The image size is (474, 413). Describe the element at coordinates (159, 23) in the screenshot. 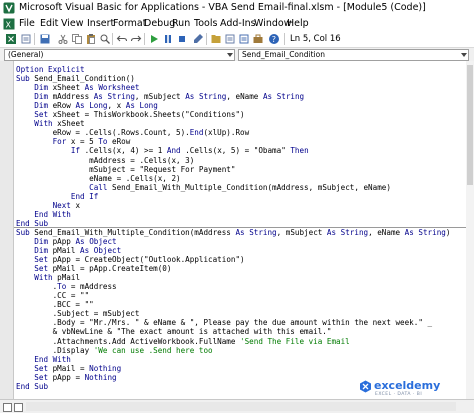

I see `menu-debug: Debug` at that location.